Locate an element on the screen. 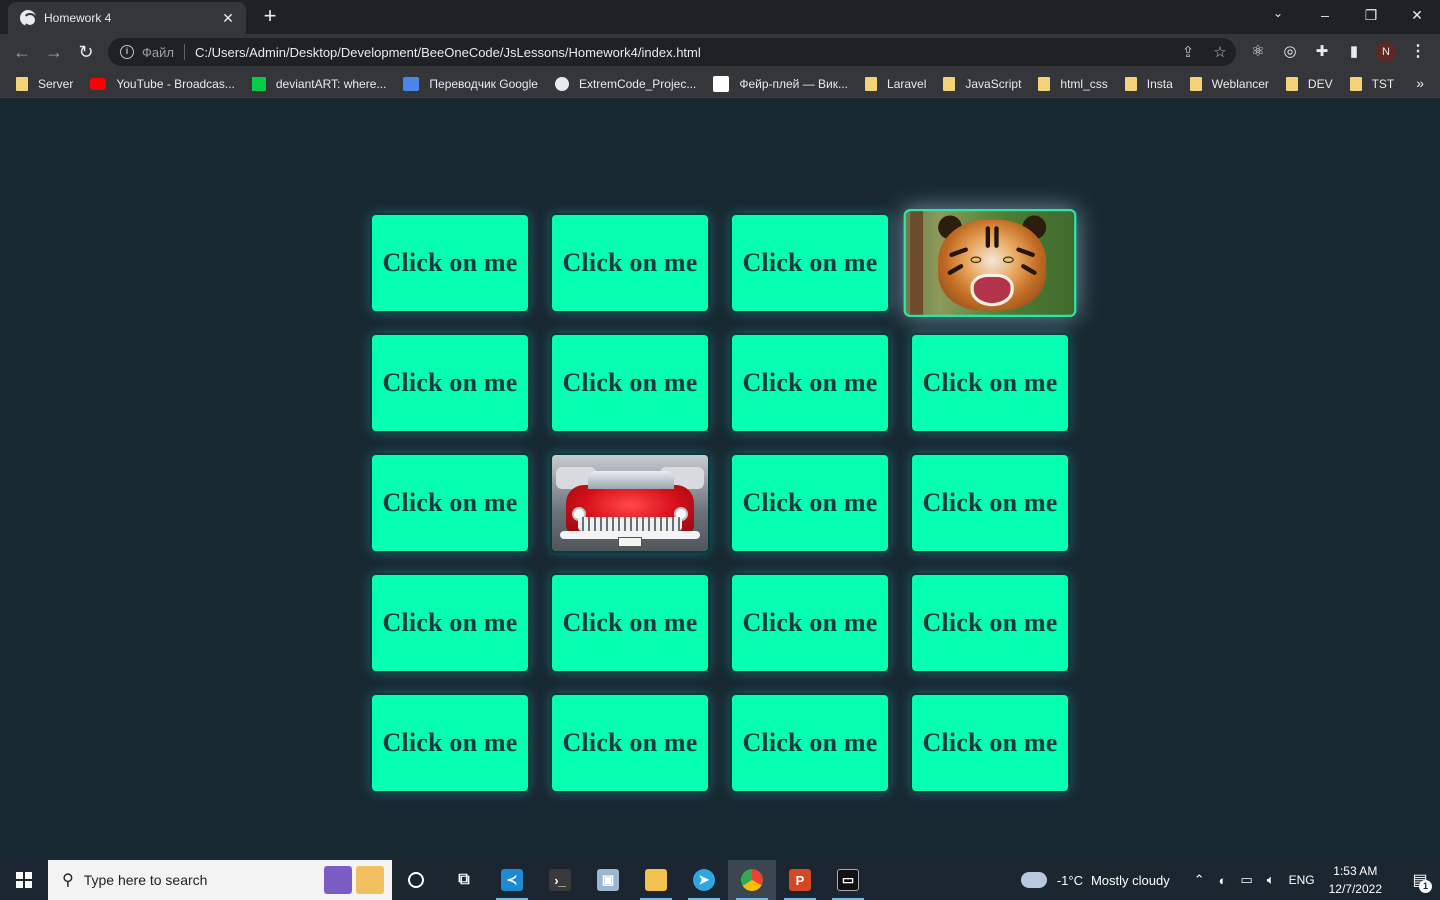 The image size is (1440, 900). info-icon: i is located at coordinates (127, 52).